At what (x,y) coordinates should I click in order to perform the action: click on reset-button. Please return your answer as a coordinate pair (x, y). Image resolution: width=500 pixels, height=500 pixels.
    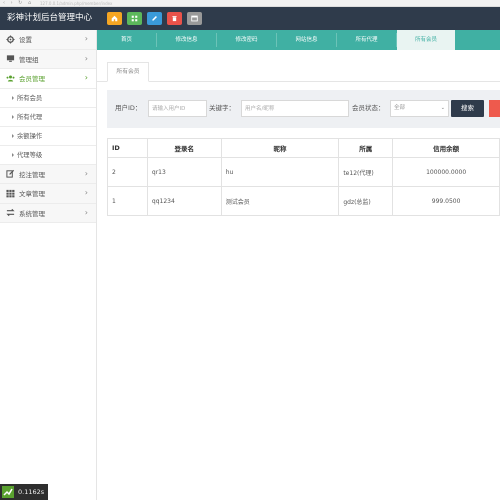
    Looking at the image, I should click on (494, 108).